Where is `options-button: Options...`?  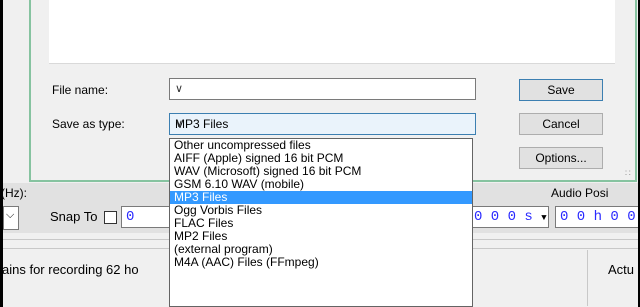
options-button: Options... is located at coordinates (561, 158).